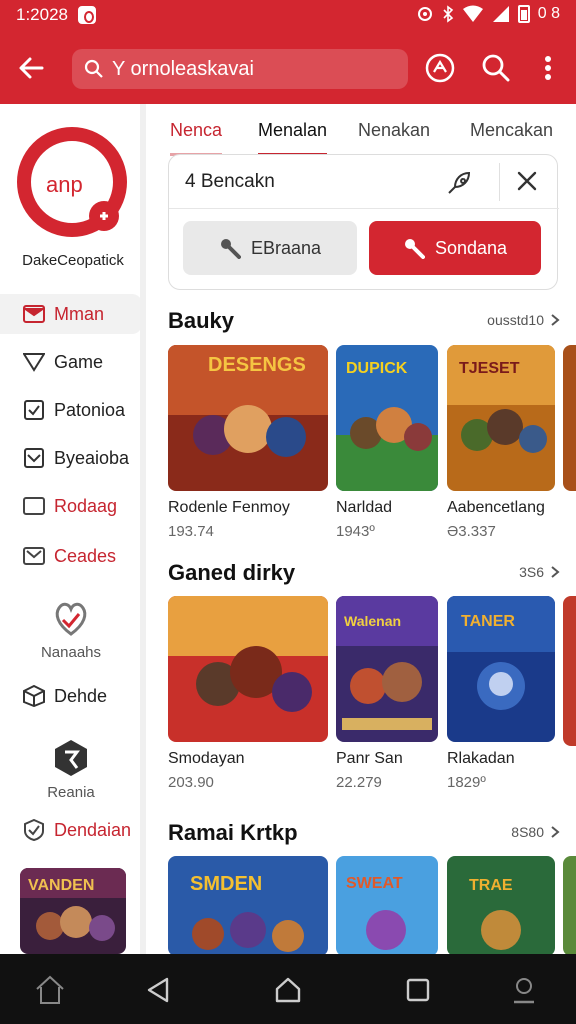  I want to click on sidebar-item-patonioa: Patonioa, so click(70, 410).